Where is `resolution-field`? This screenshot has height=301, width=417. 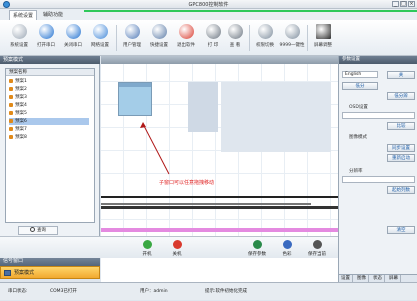 resolution-field is located at coordinates (378, 179).